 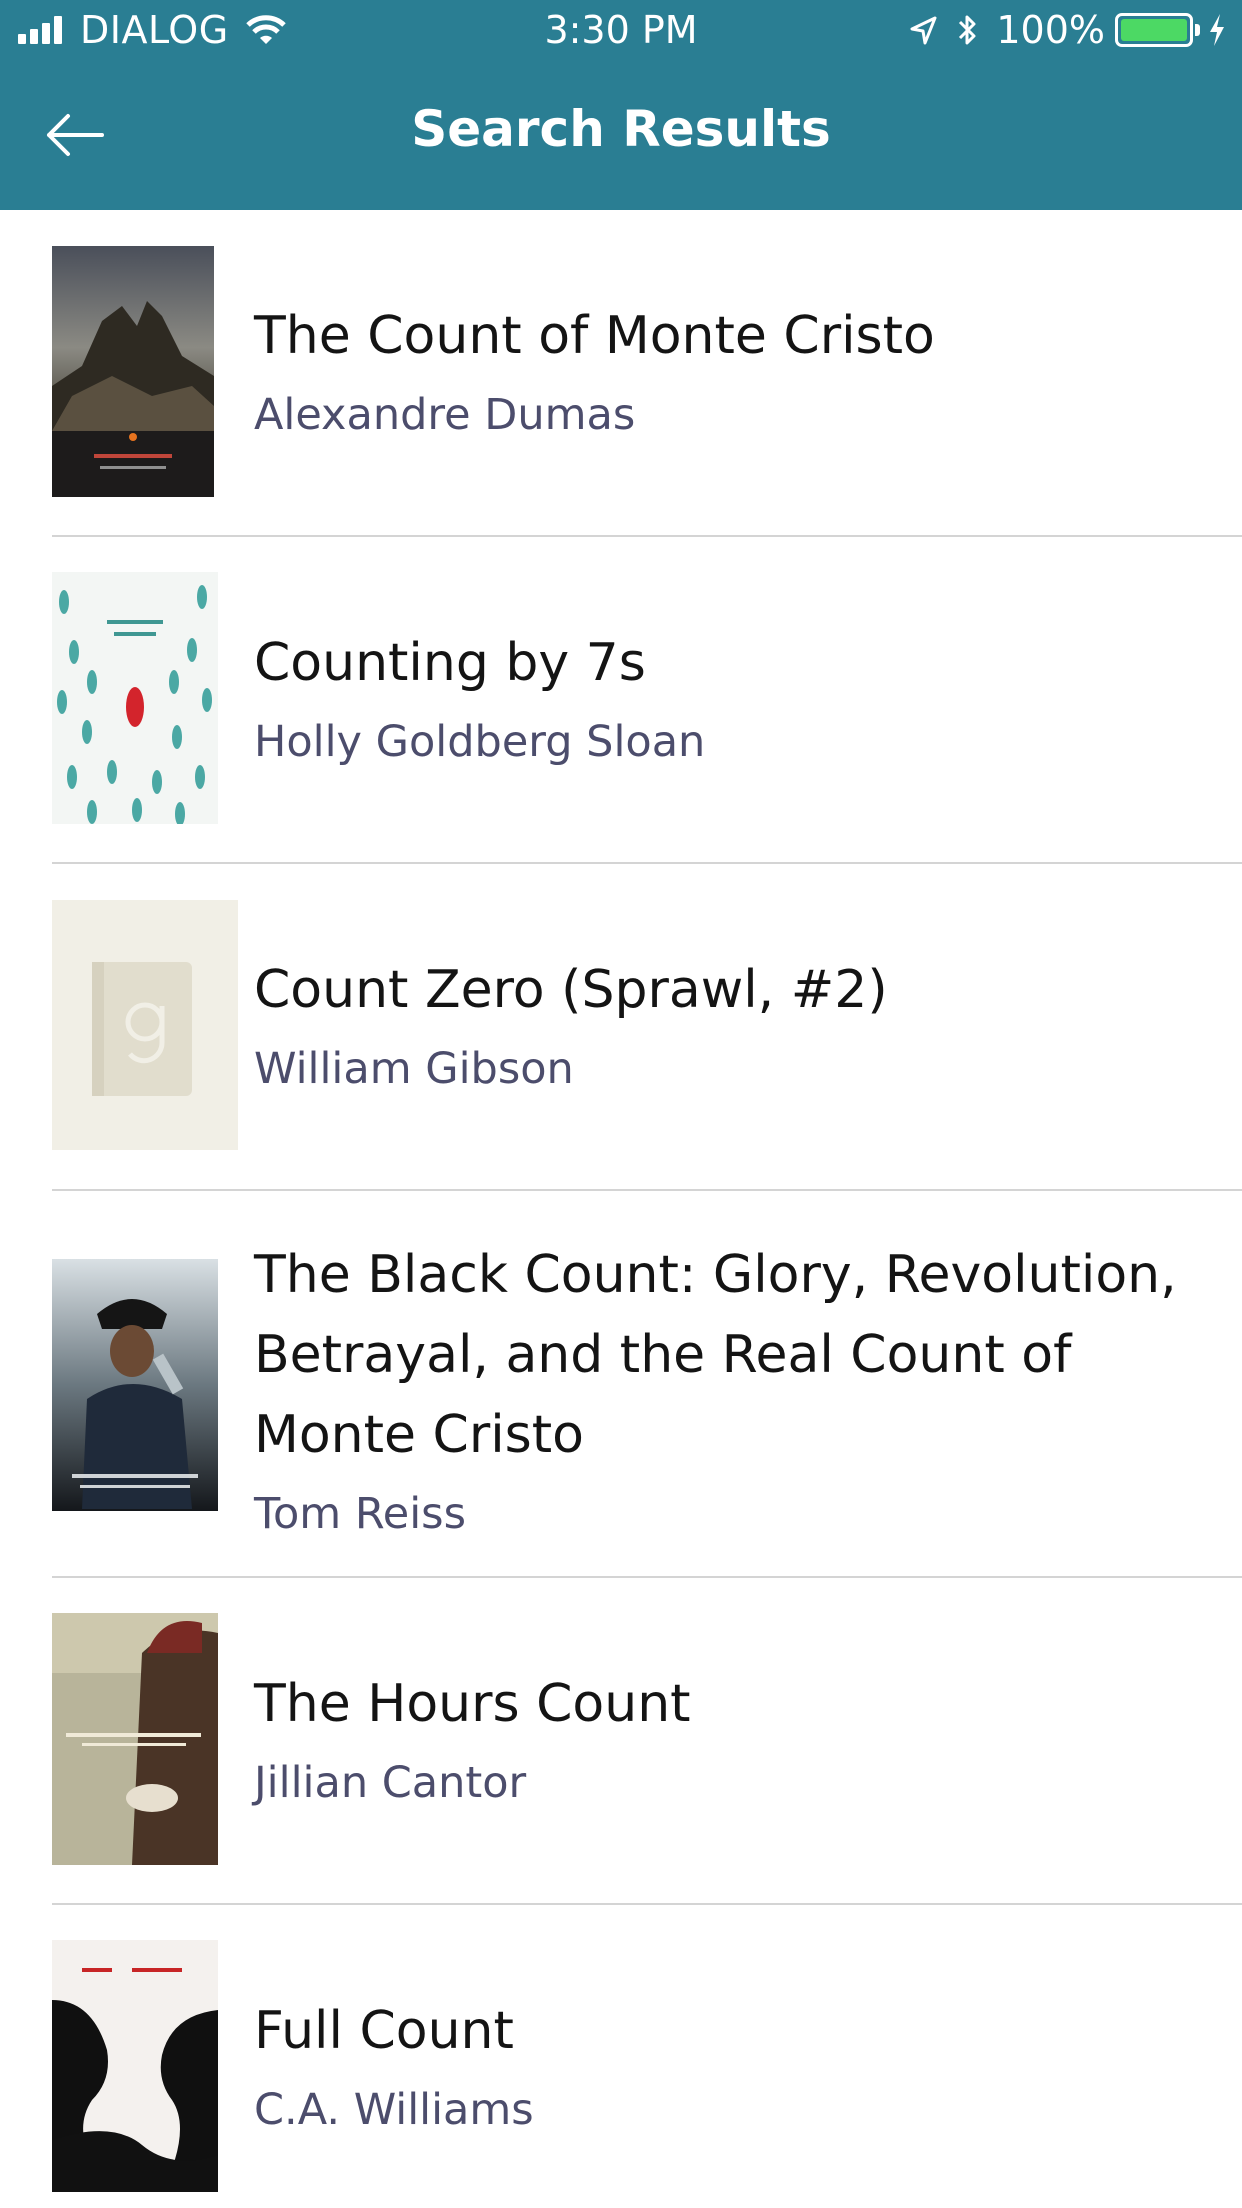 I want to click on result-row: Counting by 7s Holly Goldberg Sloan, so click(x=647, y=700).